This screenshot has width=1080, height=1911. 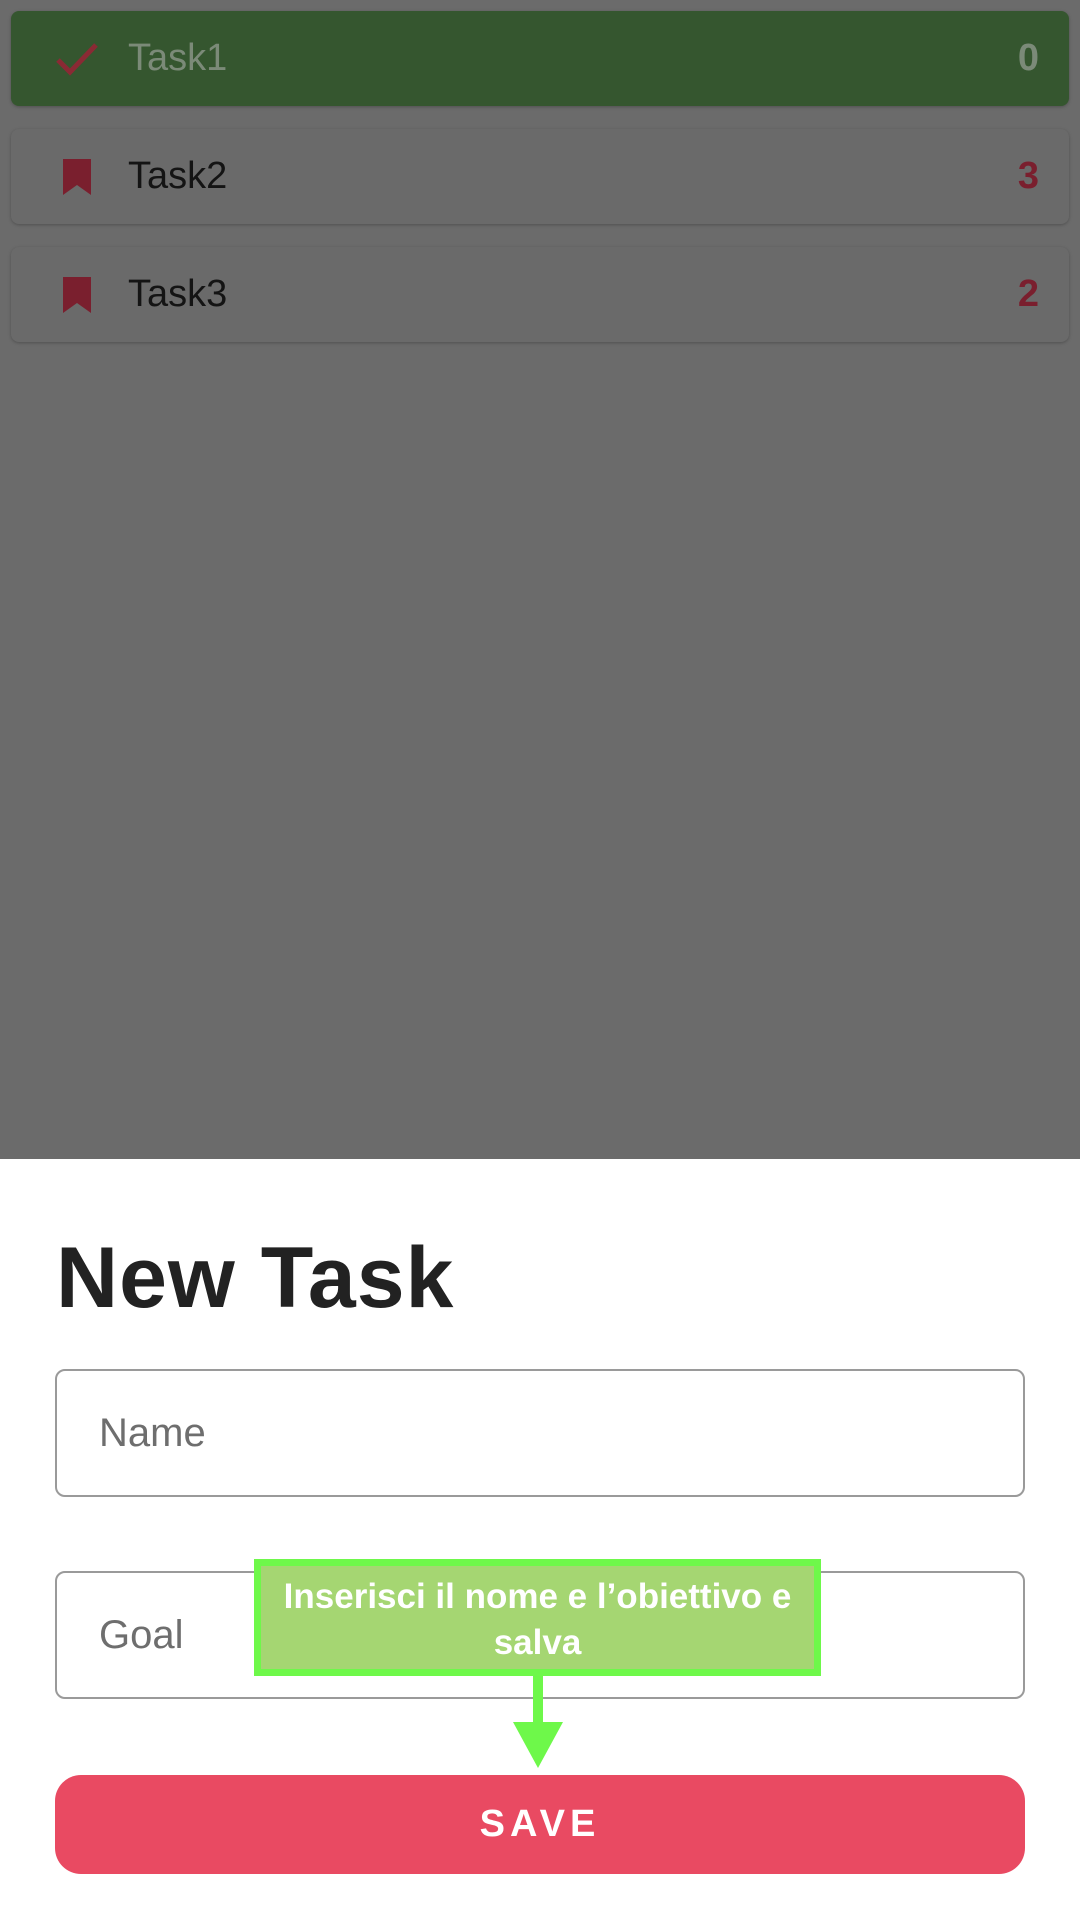 I want to click on task-count: 0, so click(x=1028, y=58).